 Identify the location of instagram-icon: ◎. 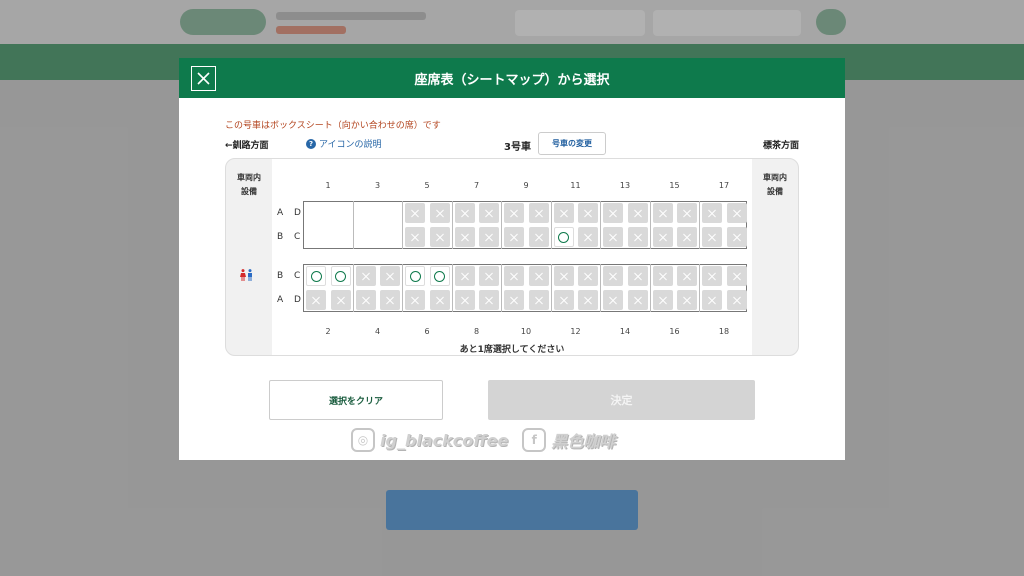
(363, 440).